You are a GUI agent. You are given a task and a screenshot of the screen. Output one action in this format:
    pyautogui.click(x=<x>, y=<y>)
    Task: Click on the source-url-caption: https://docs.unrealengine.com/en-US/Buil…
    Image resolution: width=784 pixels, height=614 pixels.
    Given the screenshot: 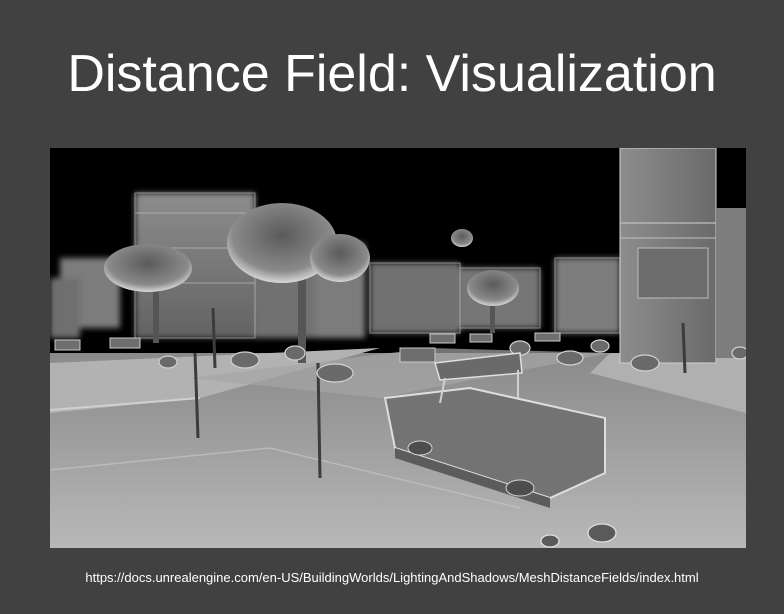 What is the action you would take?
    pyautogui.click(x=392, y=578)
    